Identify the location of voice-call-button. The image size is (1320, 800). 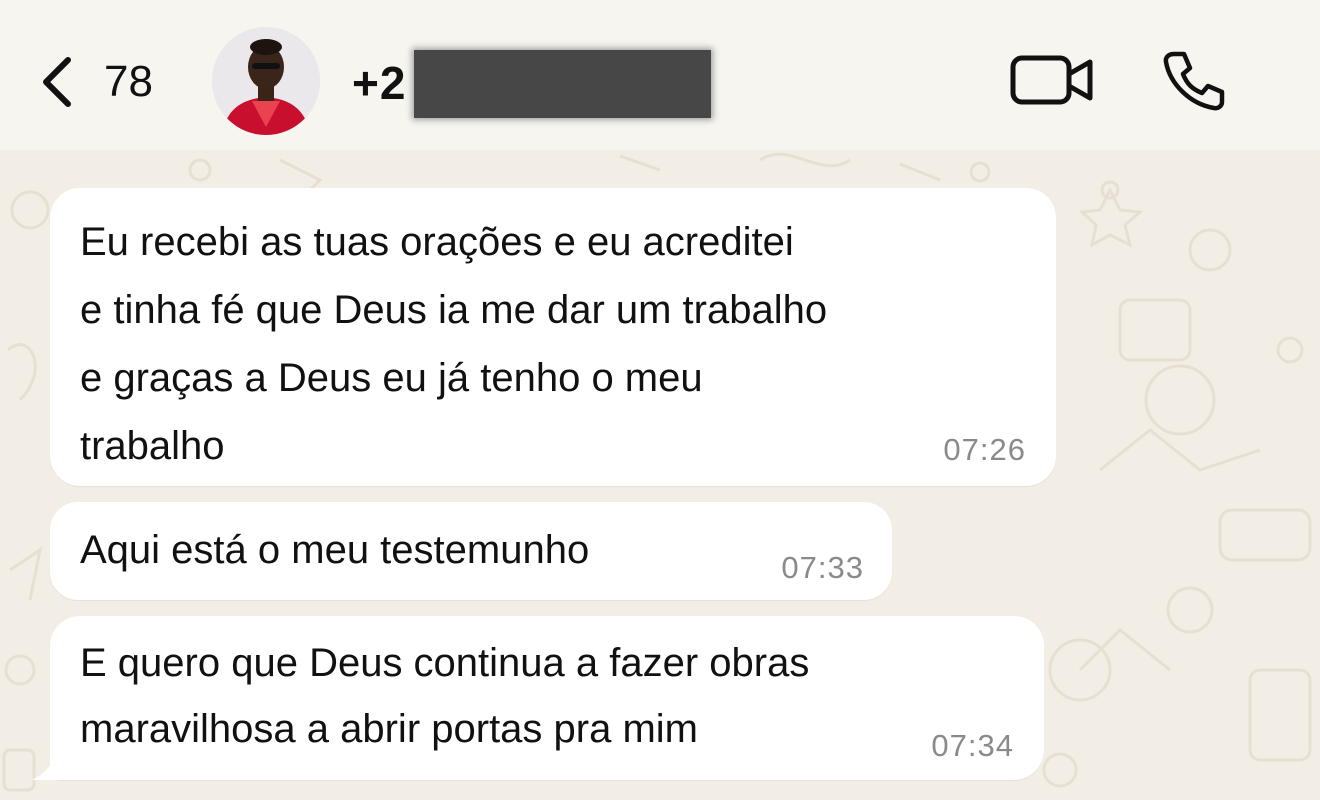
(1193, 80).